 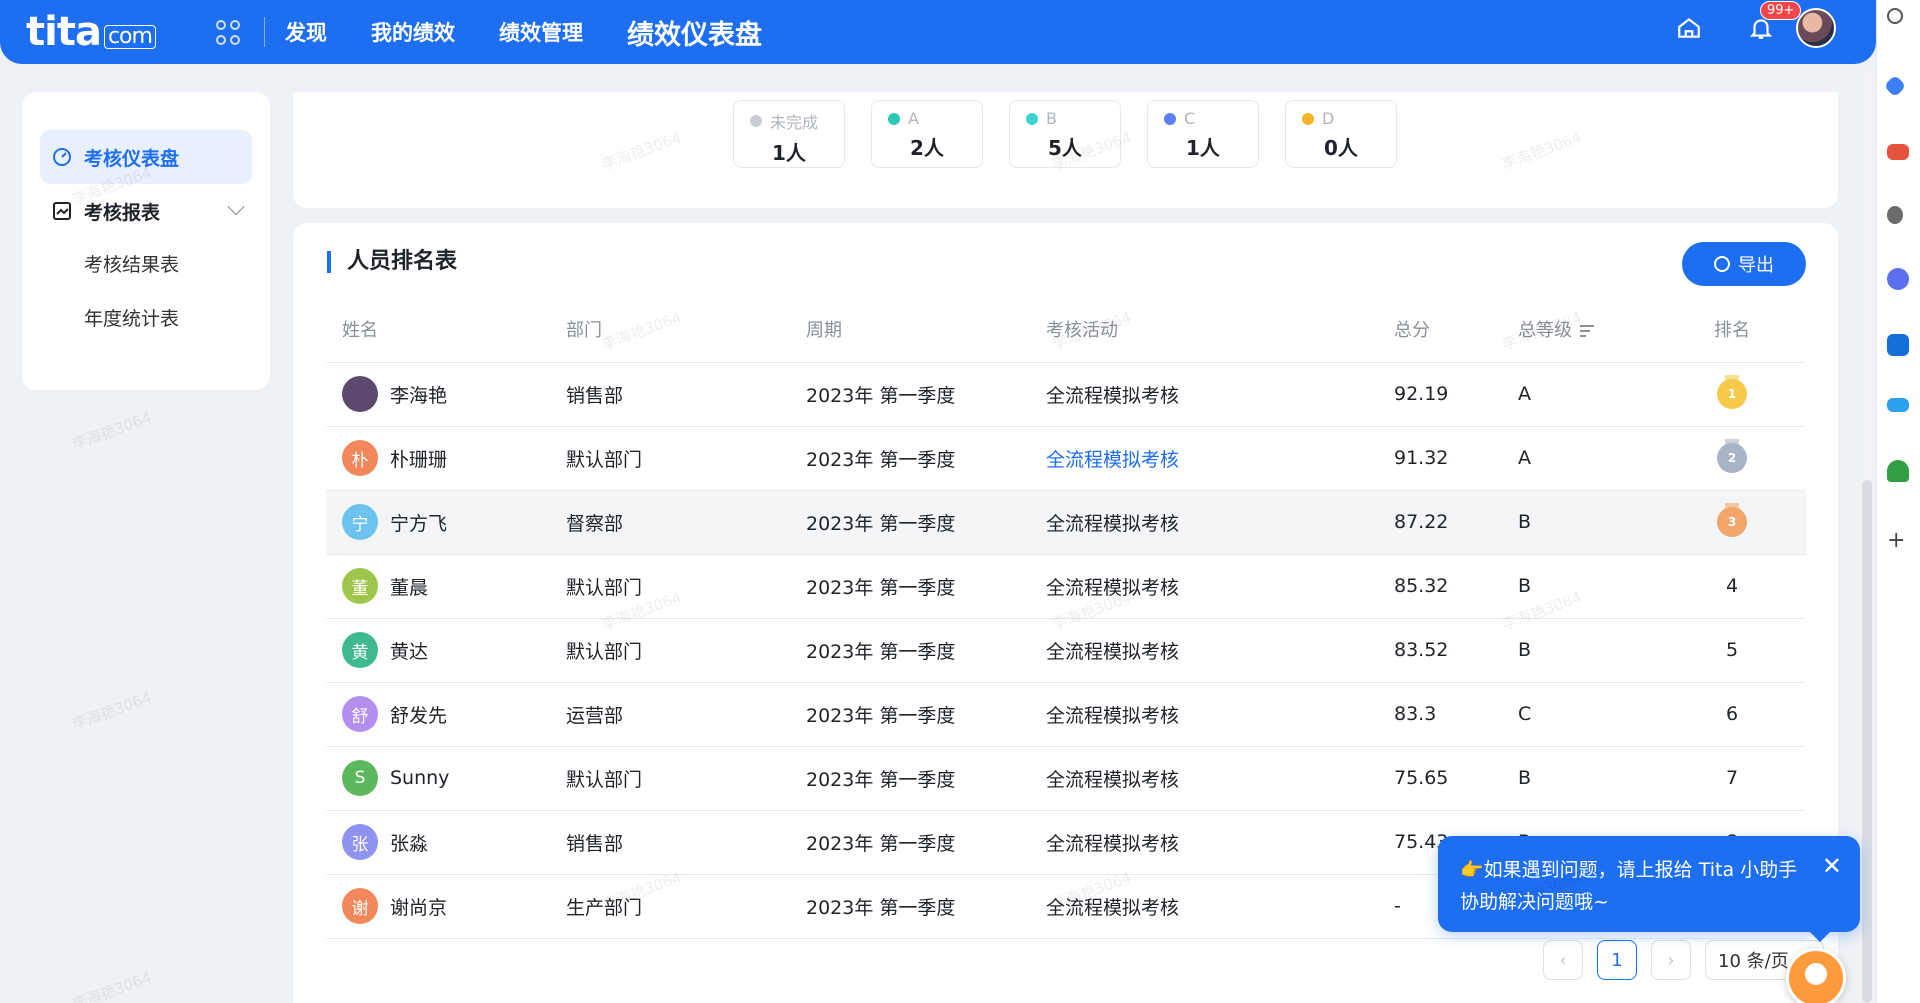 I want to click on table-row: 宁宁方飞 督察部 2023年 第一季度 全流程模拟考核 87.22 B 3, so click(x=1066, y=522).